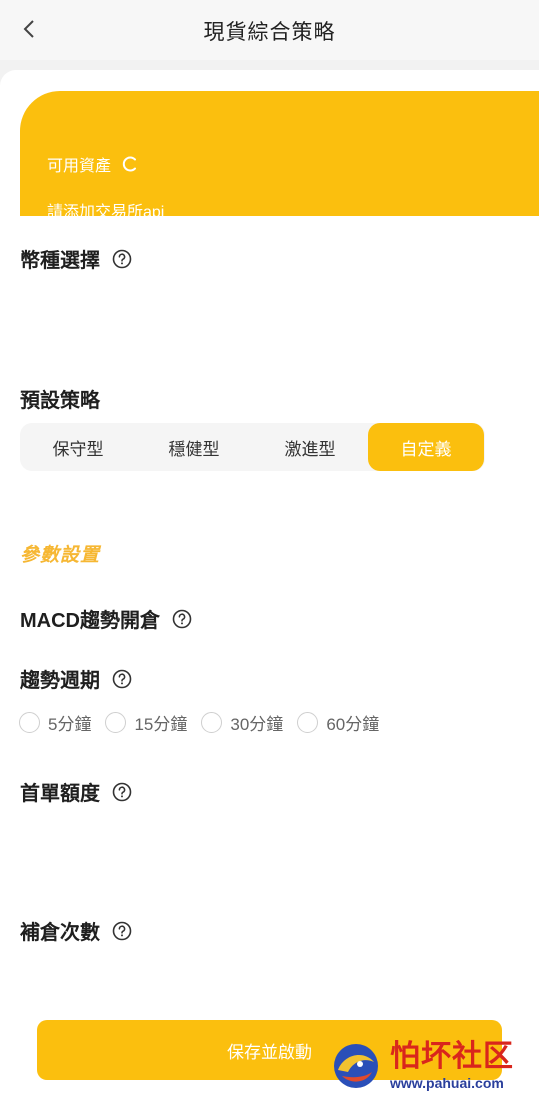 This screenshot has height=1100, width=539. I want to click on watermark-text: 怕坏社区 www.pahuai.com, so click(452, 1065).